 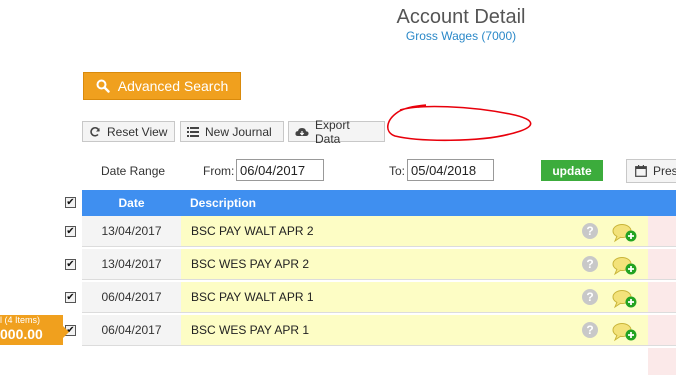 What do you see at coordinates (219, 171) in the screenshot?
I see `from-label: From:` at bounding box center [219, 171].